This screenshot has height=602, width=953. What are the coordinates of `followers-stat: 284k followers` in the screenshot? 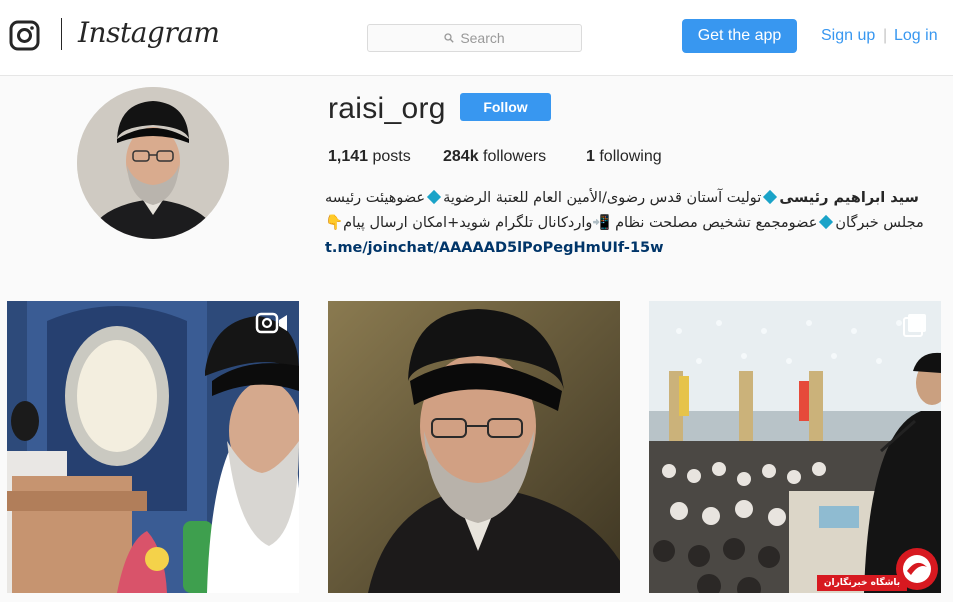 It's located at (494, 157).